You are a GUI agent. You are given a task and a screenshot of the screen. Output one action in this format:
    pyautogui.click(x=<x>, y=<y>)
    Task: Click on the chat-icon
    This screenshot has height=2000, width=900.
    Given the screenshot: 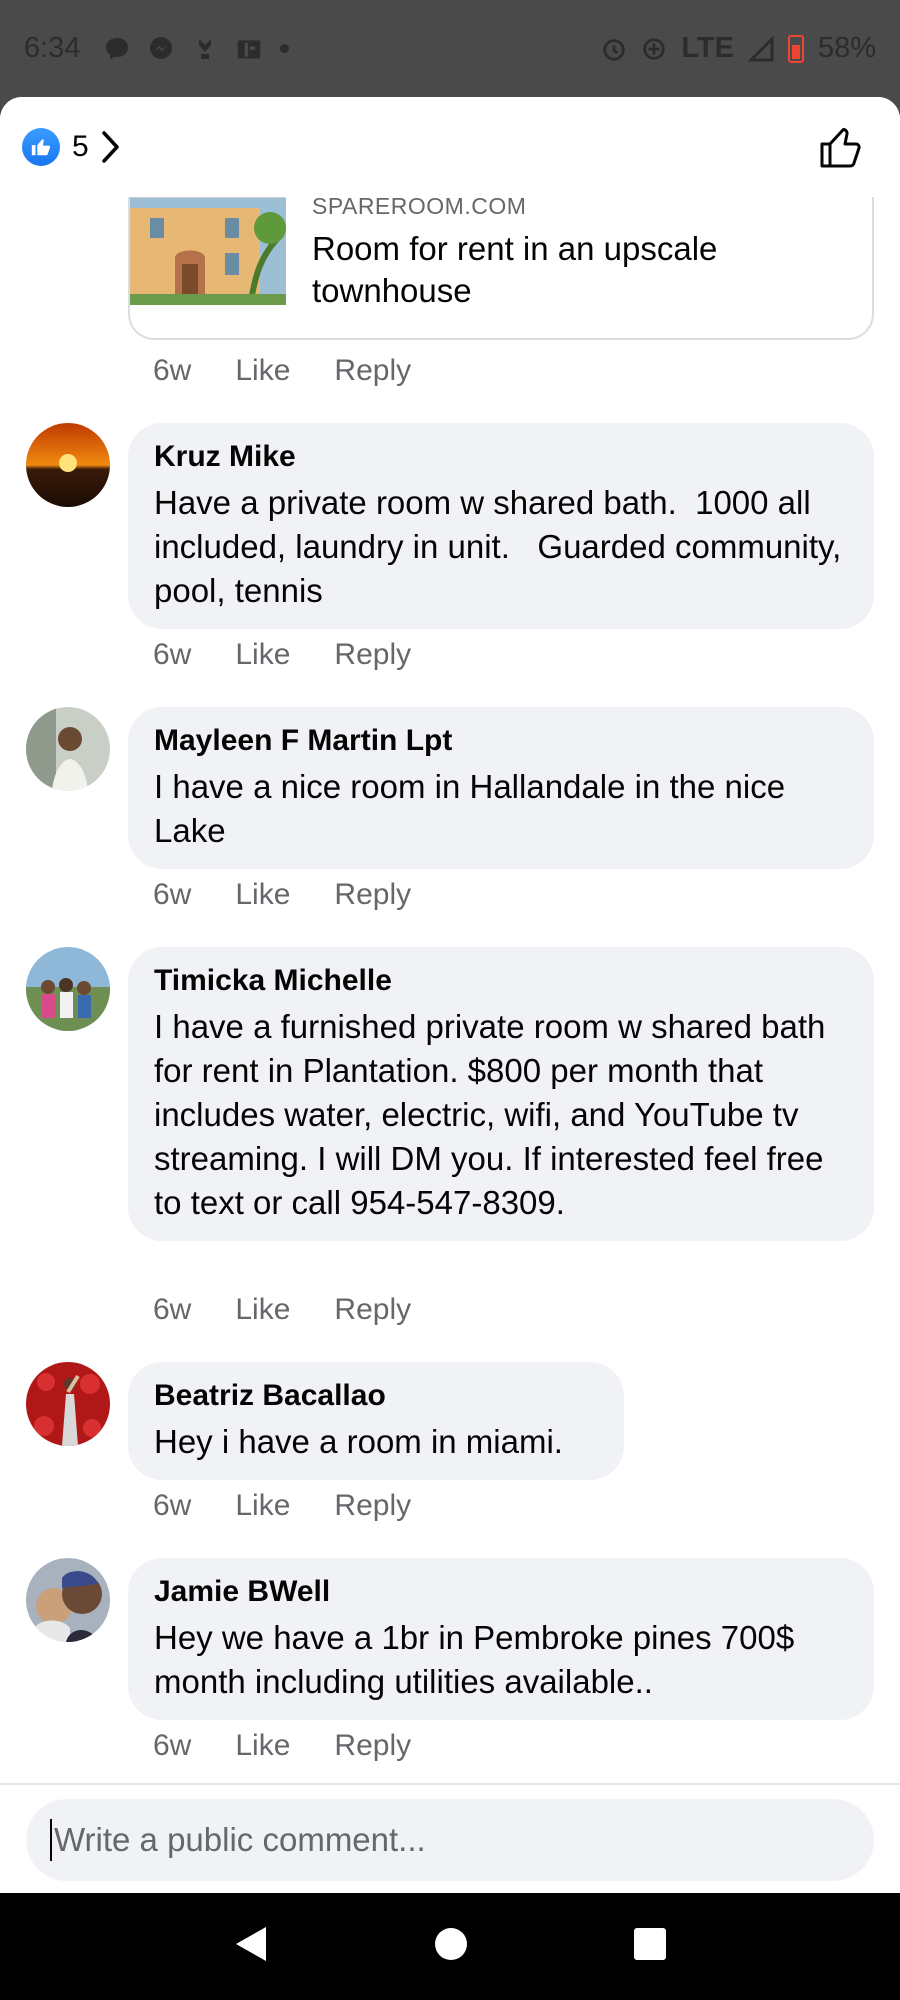 What is the action you would take?
    pyautogui.click(x=117, y=49)
    